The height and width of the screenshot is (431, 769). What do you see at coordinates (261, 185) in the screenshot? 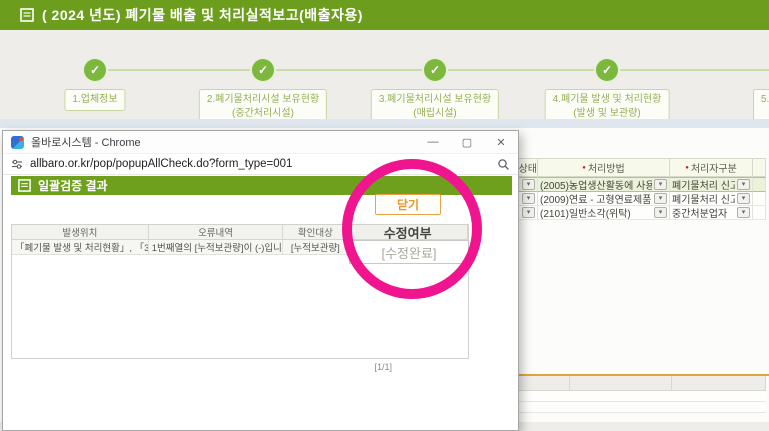
I see `popup-section-header: 일괄검증 결과` at bounding box center [261, 185].